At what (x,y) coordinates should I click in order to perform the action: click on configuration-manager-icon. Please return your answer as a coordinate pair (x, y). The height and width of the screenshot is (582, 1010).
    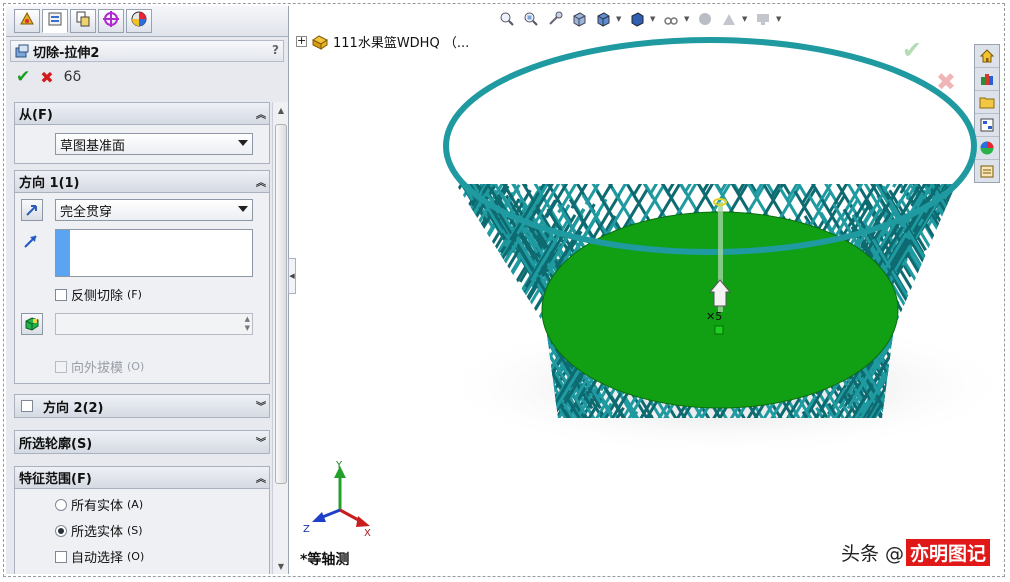
    Looking at the image, I should click on (83, 21).